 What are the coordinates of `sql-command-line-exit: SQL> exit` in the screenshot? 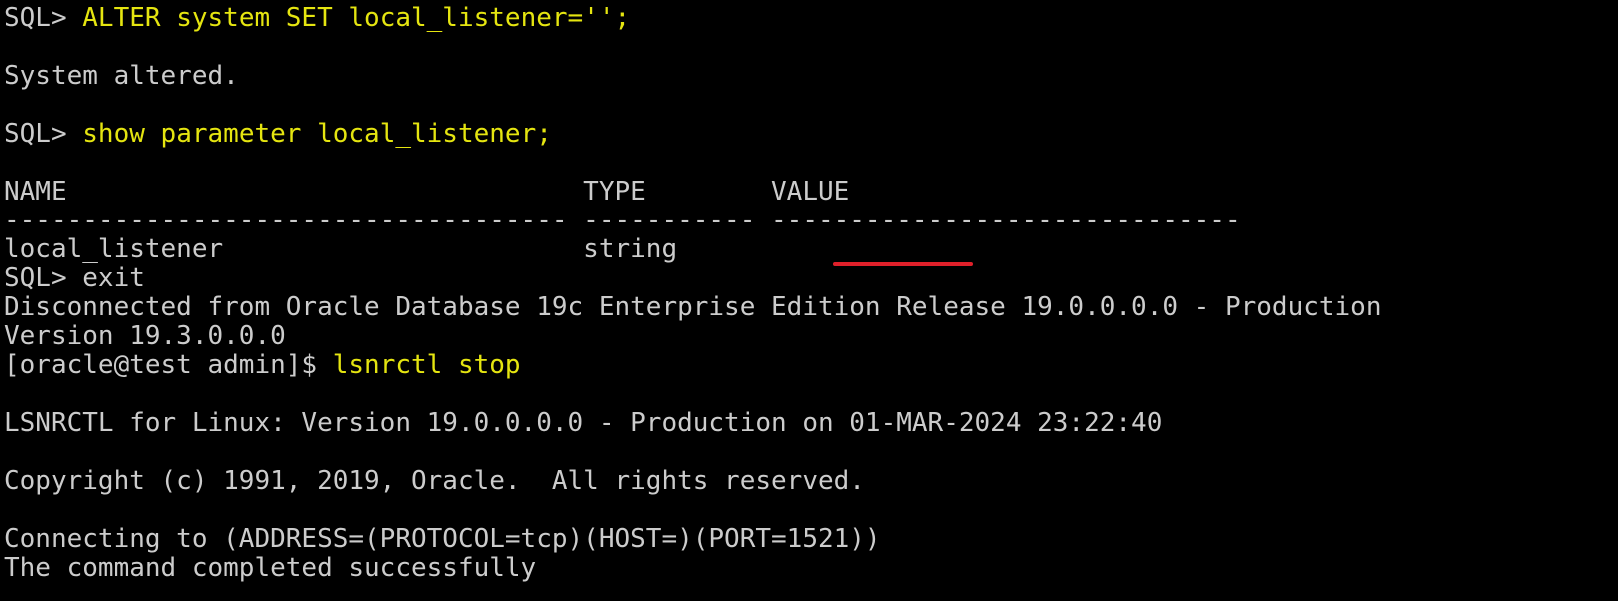 It's located at (74, 278).